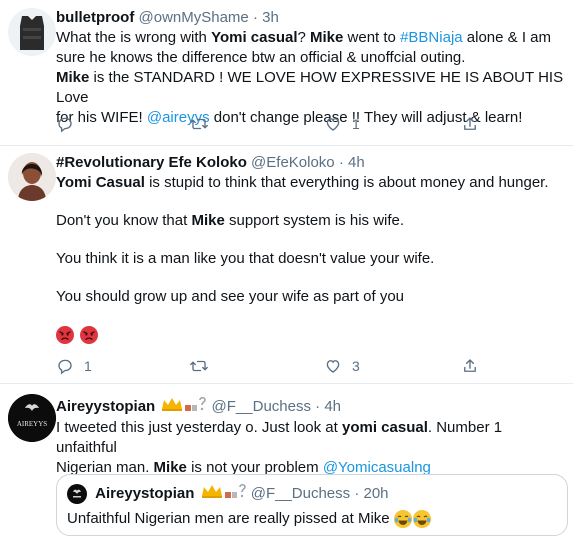  Describe the element at coordinates (376, 493) in the screenshot. I see `quoted-timestamp: 20h` at that location.